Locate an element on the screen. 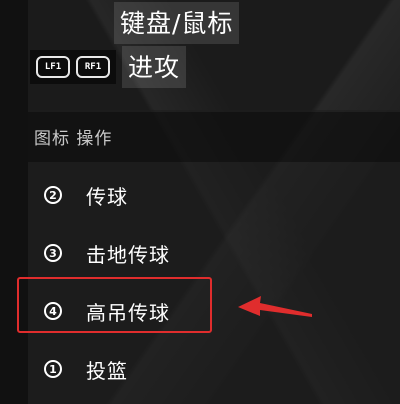 Image resolution: width=400 pixels, height=404 pixels. mode-row: LF1 RF1 进攻 is located at coordinates (108, 67).